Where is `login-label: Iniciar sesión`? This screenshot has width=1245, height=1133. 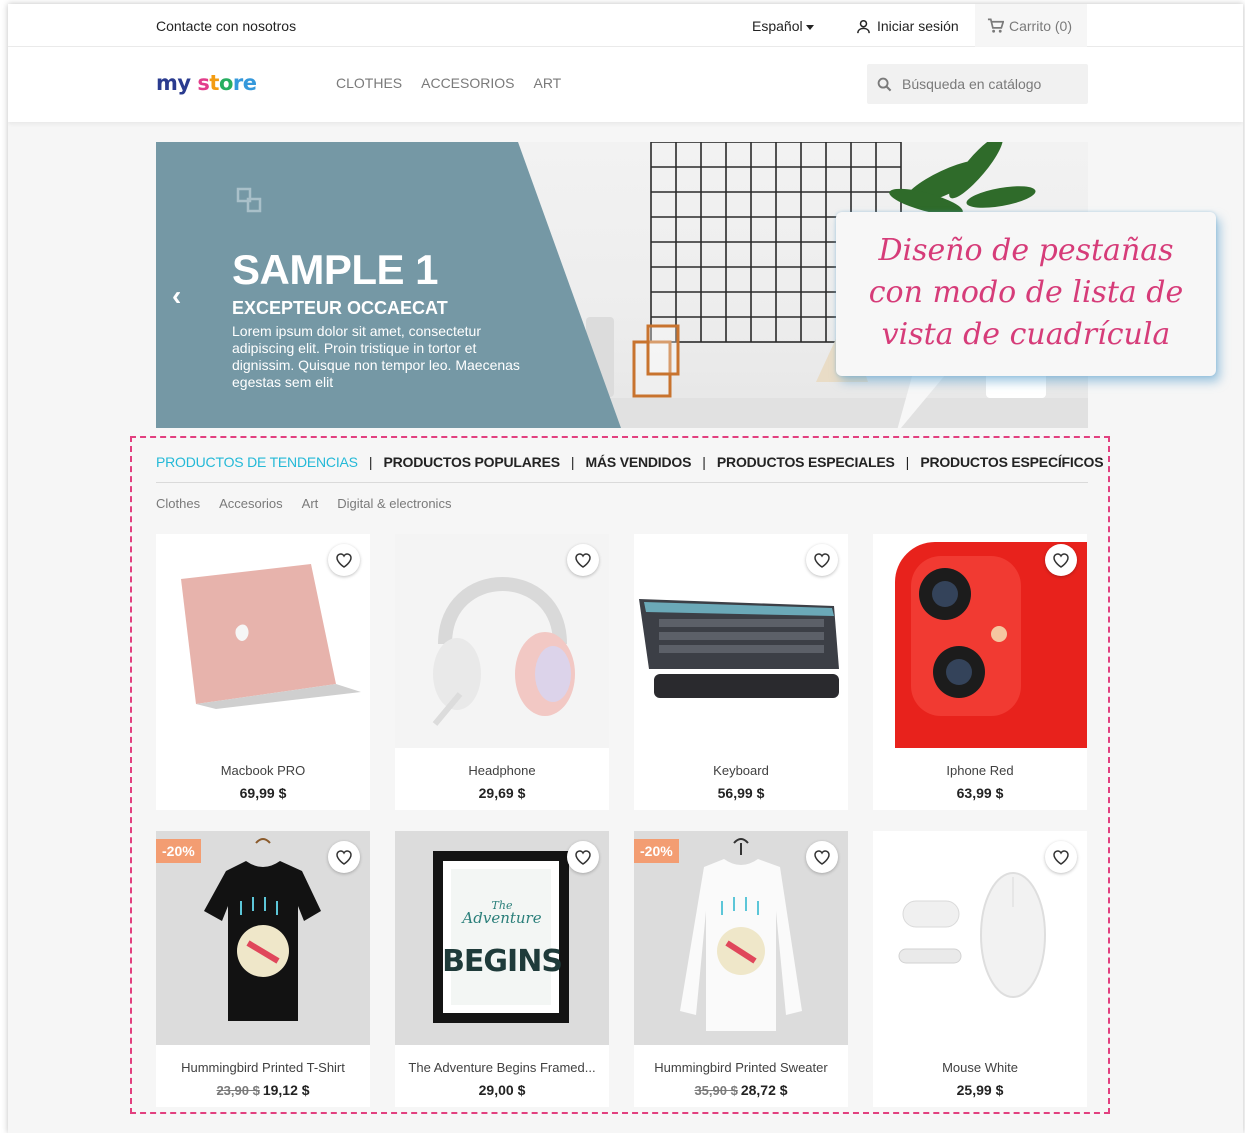
login-label: Iniciar sesión is located at coordinates (918, 26).